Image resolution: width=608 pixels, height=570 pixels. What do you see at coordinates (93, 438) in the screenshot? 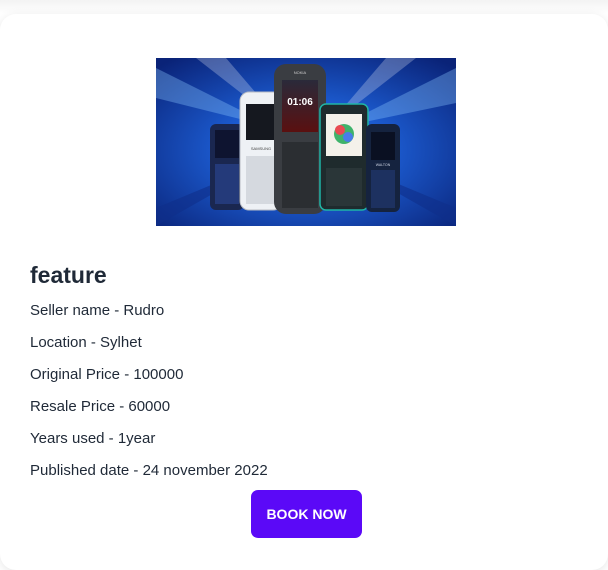
I see `years-used: Years used - 1year` at bounding box center [93, 438].